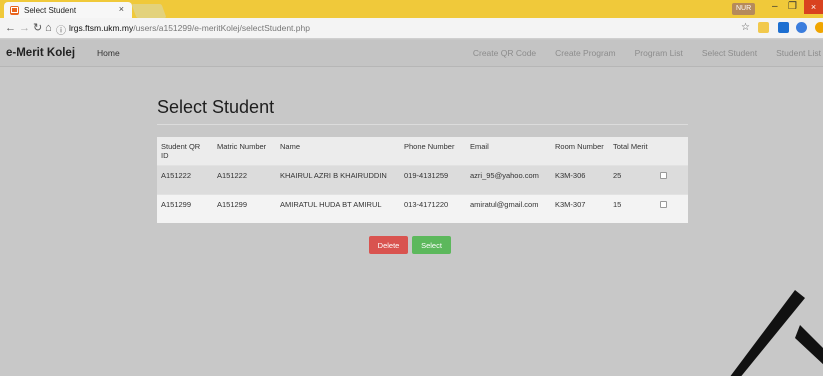 The height and width of the screenshot is (376, 823). Describe the element at coordinates (798, 53) in the screenshot. I see `nav-student-list: Student List` at that location.